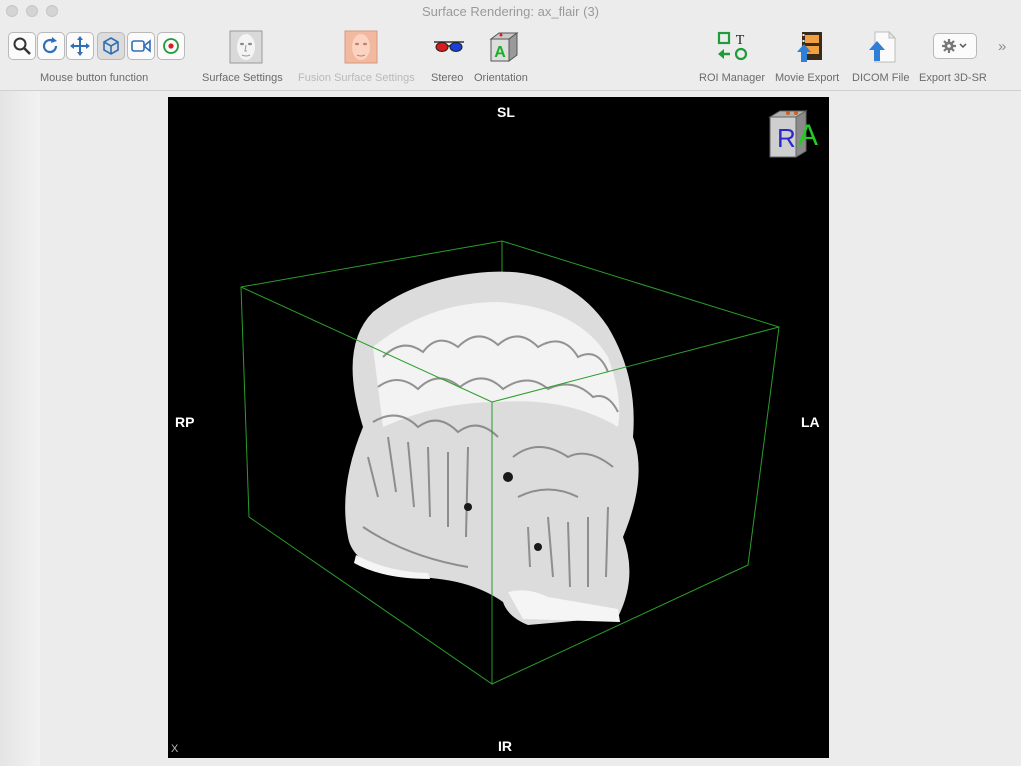 The image size is (1021, 766). I want to click on dicom-file-export-icon, so click(883, 46).